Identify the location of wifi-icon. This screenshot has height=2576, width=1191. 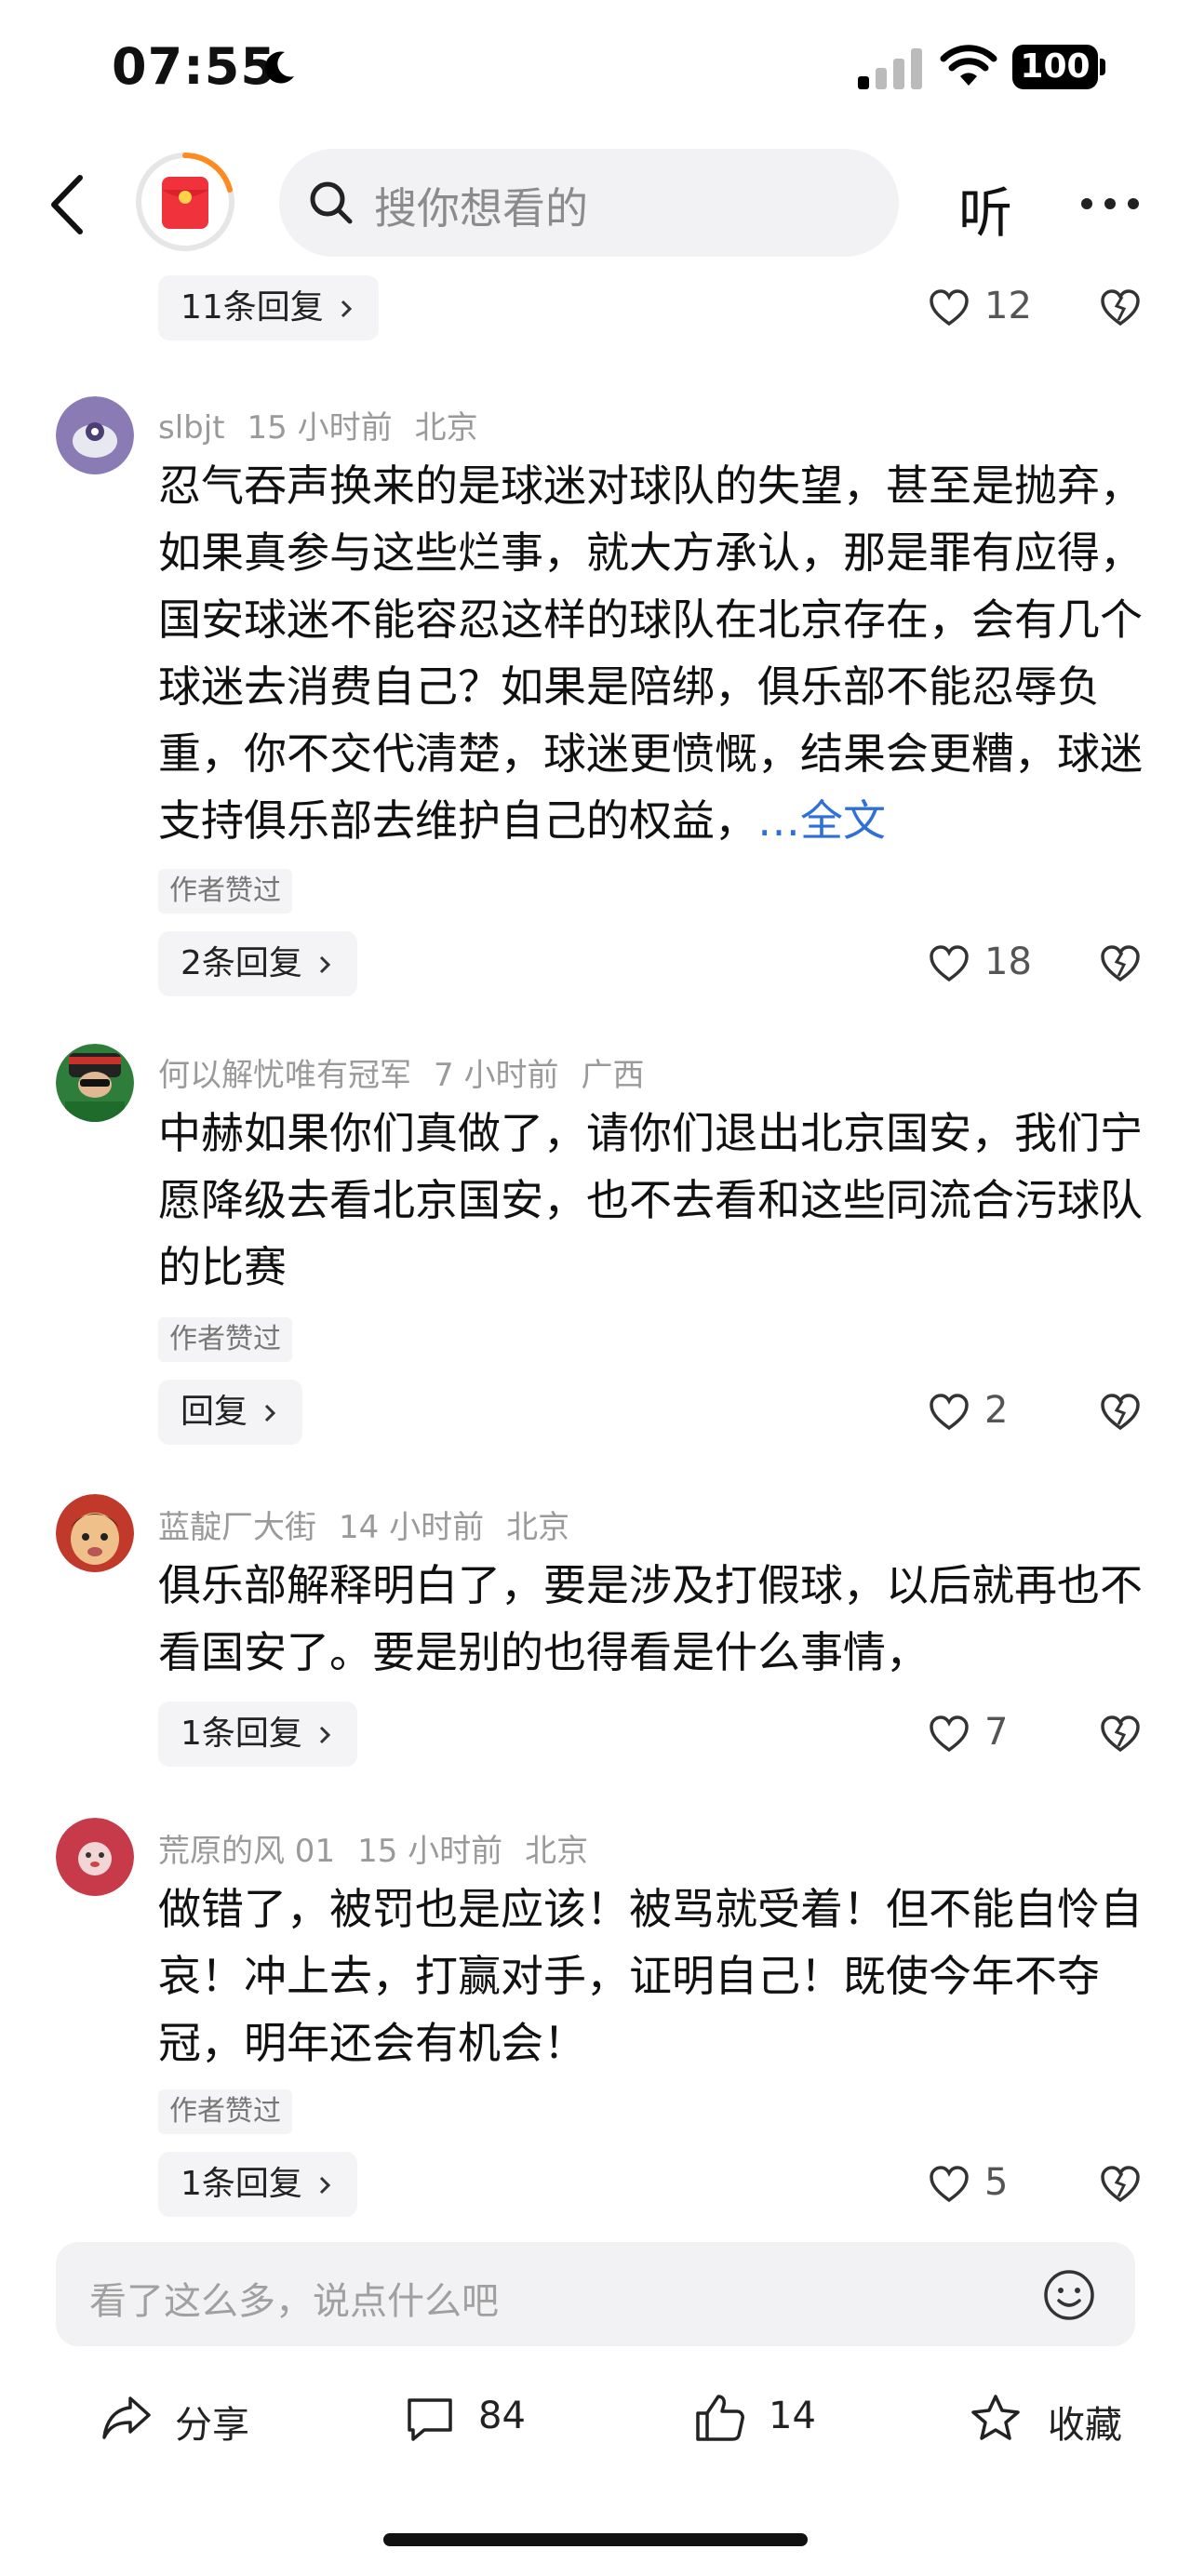
(968, 65).